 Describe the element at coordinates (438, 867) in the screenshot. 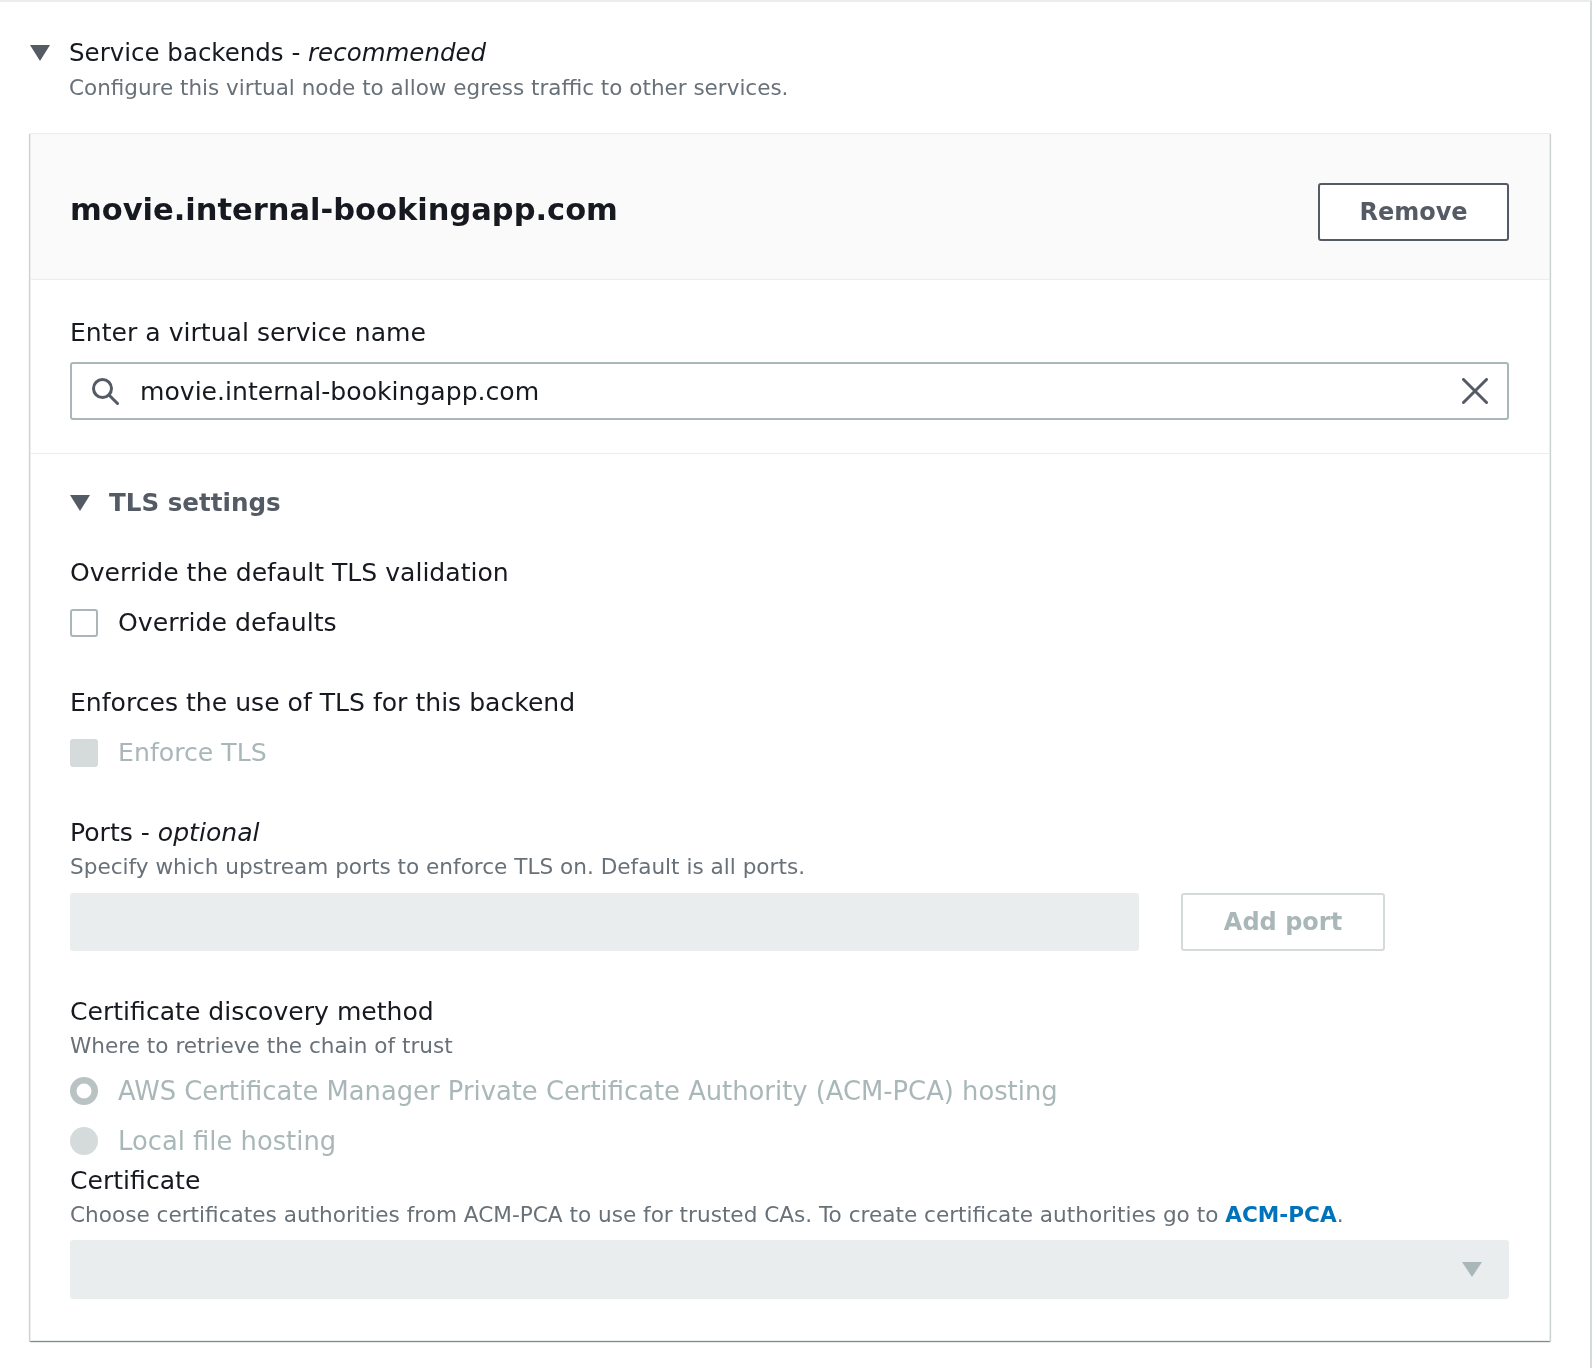

I see `field-description: Specify which upstream ports to enforce TLS on. Default is all ports.` at that location.